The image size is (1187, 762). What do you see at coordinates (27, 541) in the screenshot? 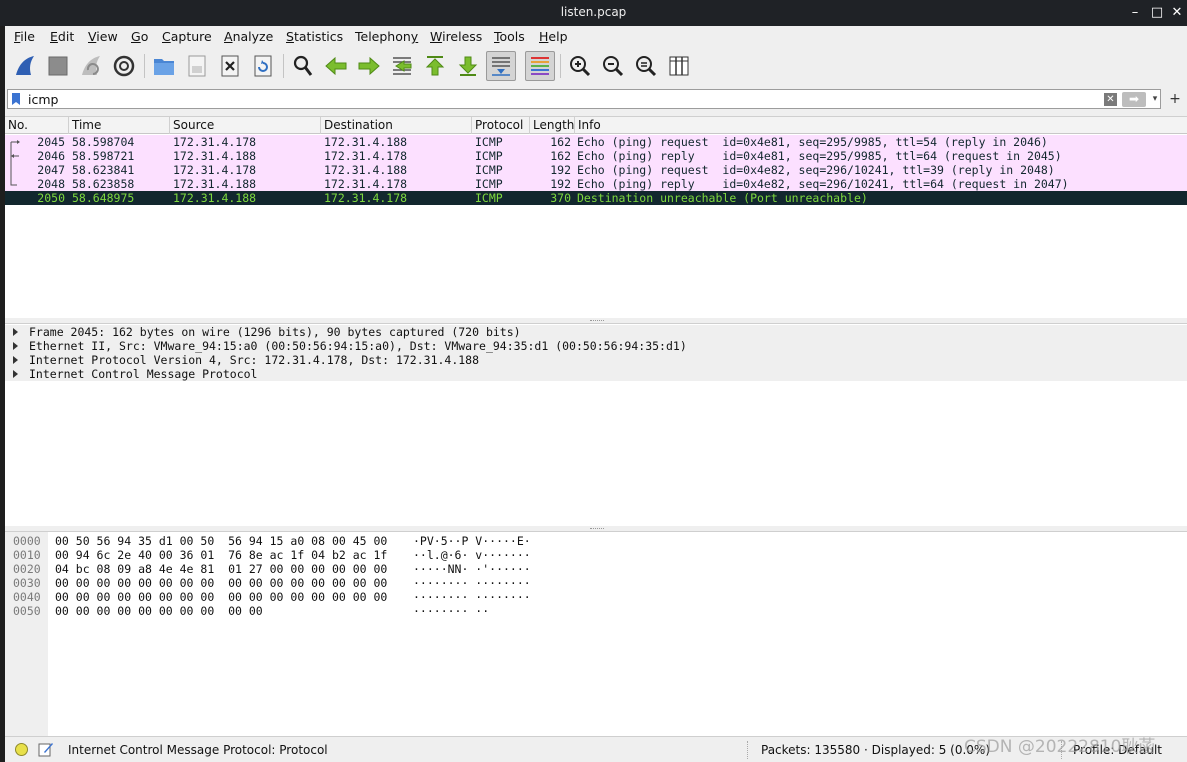
I see `byte-offset: 0000` at bounding box center [27, 541].